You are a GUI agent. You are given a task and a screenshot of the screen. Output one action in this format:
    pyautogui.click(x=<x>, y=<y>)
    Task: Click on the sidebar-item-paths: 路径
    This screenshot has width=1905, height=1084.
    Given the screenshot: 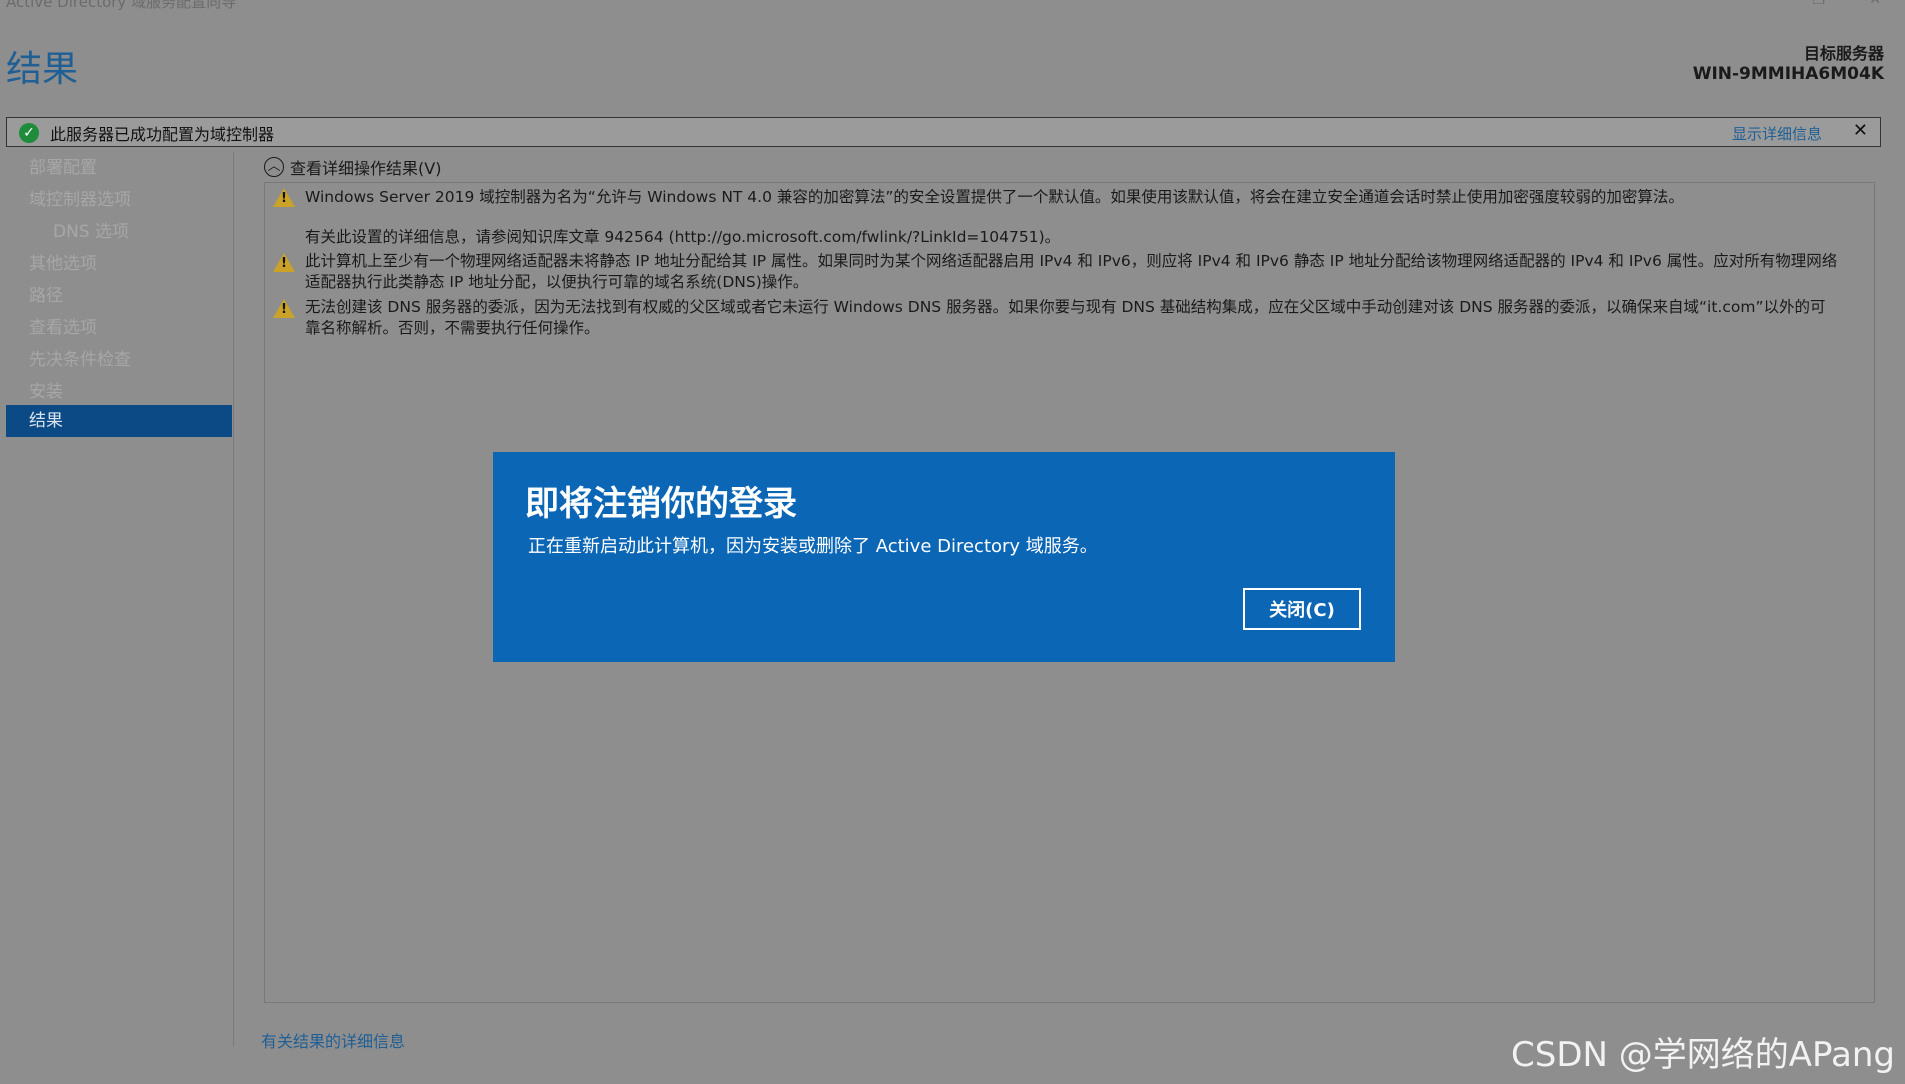 What is the action you would take?
    pyautogui.click(x=119, y=296)
    